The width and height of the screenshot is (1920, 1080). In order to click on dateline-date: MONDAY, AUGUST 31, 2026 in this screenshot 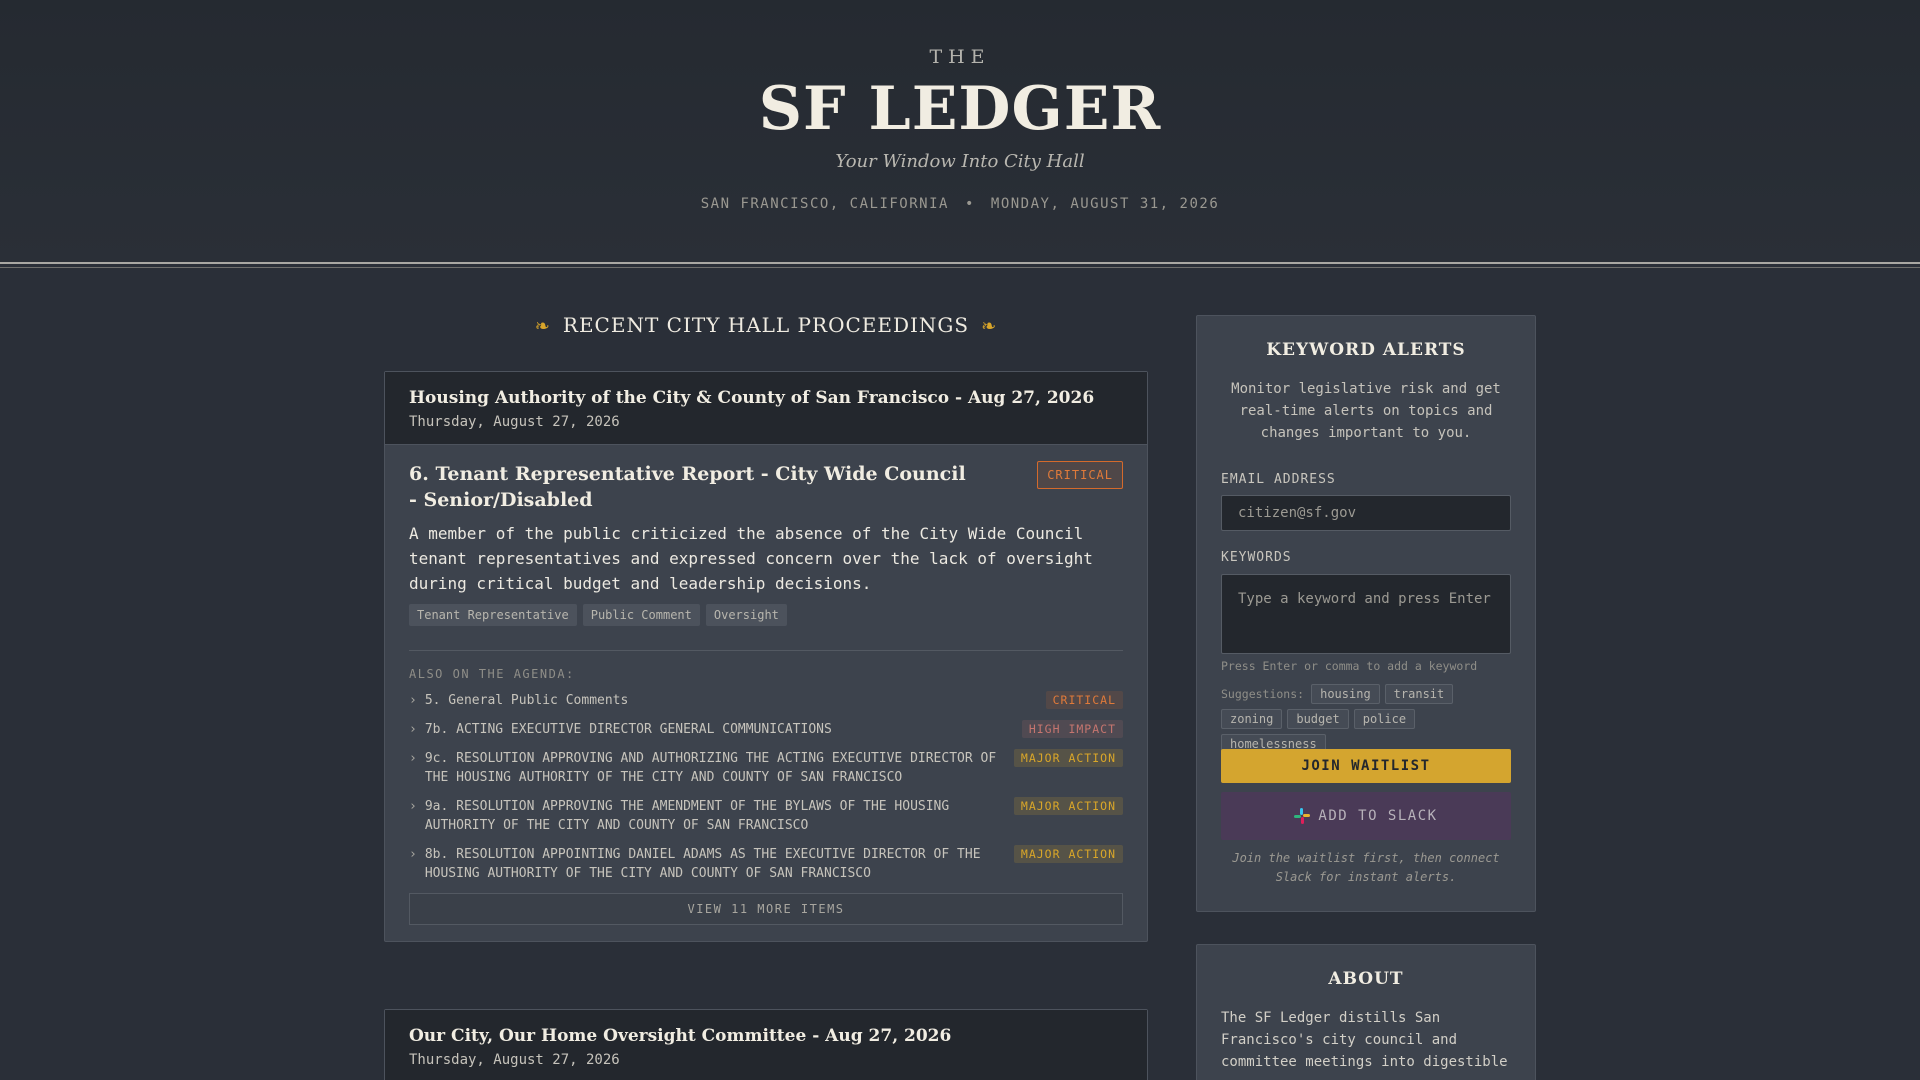, I will do `click(1105, 204)`.